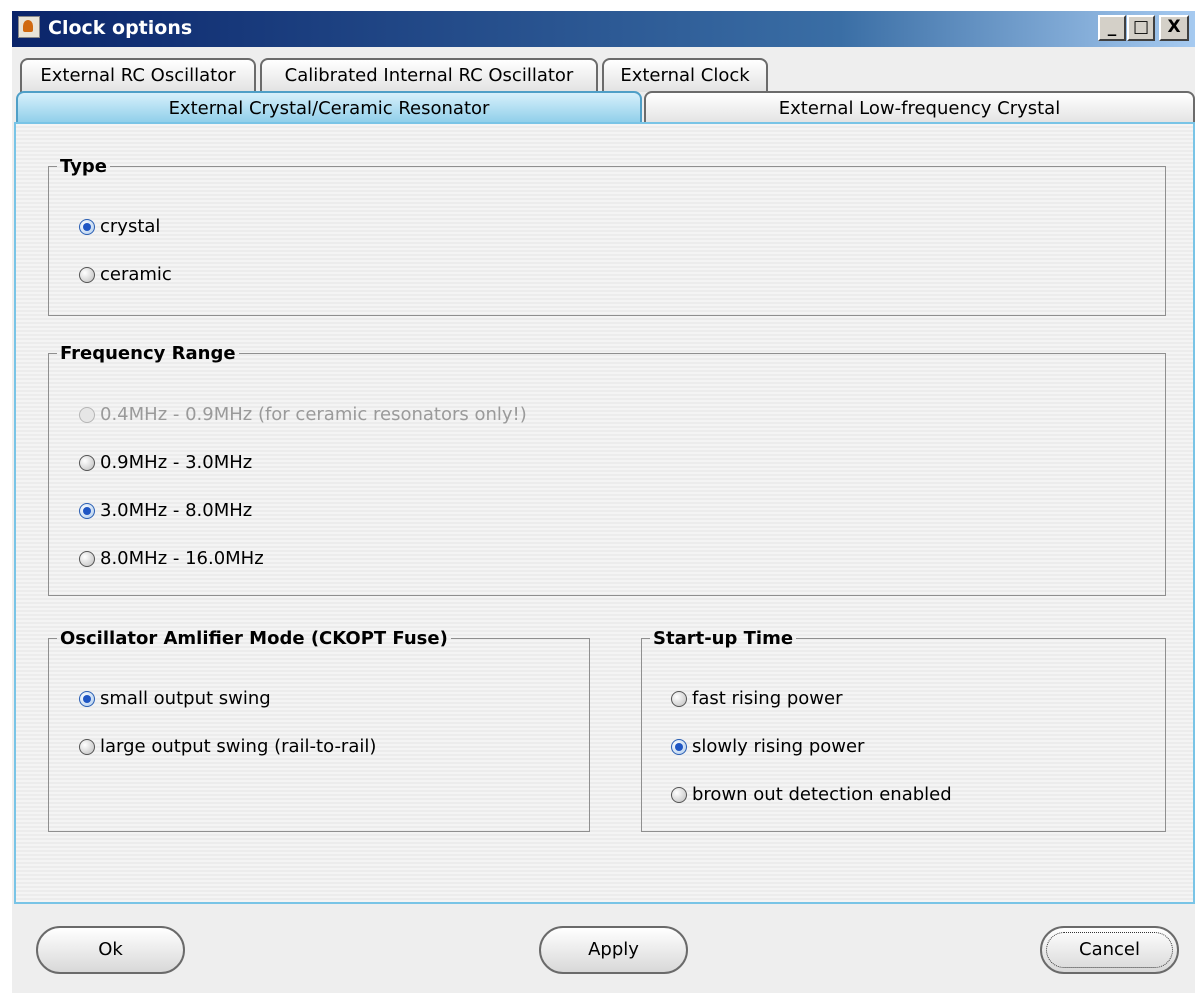 The width and height of the screenshot is (1195, 993). Describe the element at coordinates (120, 28) in the screenshot. I see `window-title: Clock options` at that location.